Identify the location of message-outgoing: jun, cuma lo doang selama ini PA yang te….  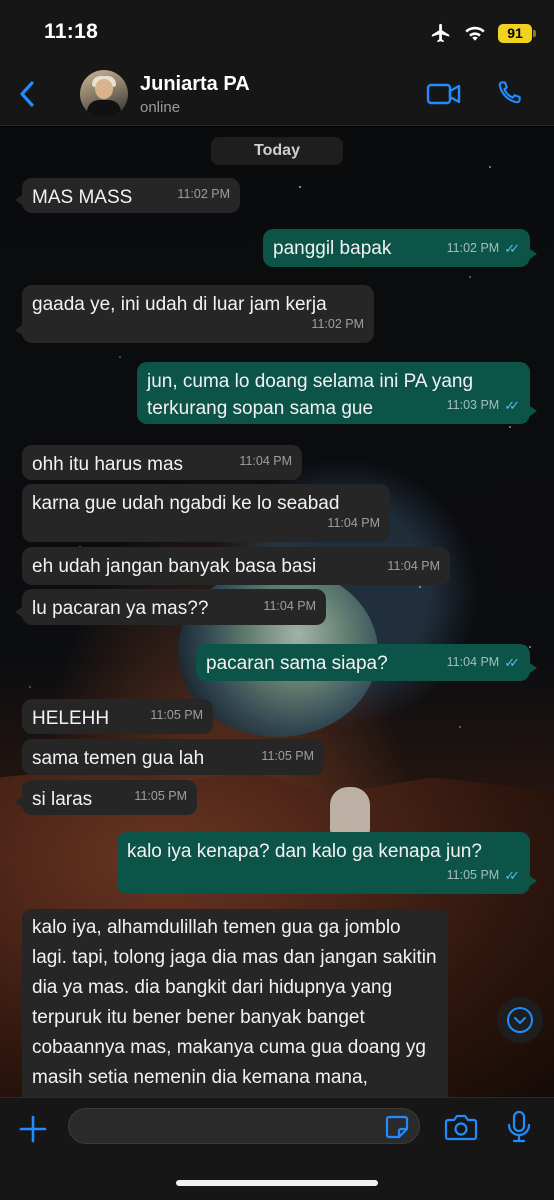
(337, 393).